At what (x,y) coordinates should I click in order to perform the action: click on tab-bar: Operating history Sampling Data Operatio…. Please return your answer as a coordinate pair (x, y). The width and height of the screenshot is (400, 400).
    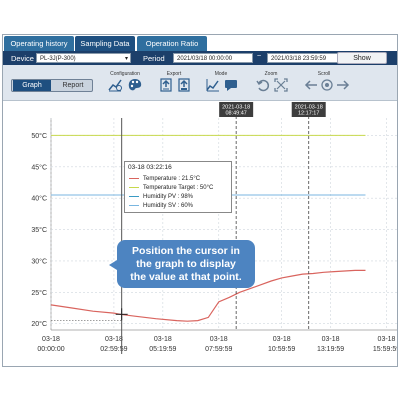
    Looking at the image, I should click on (200, 43).